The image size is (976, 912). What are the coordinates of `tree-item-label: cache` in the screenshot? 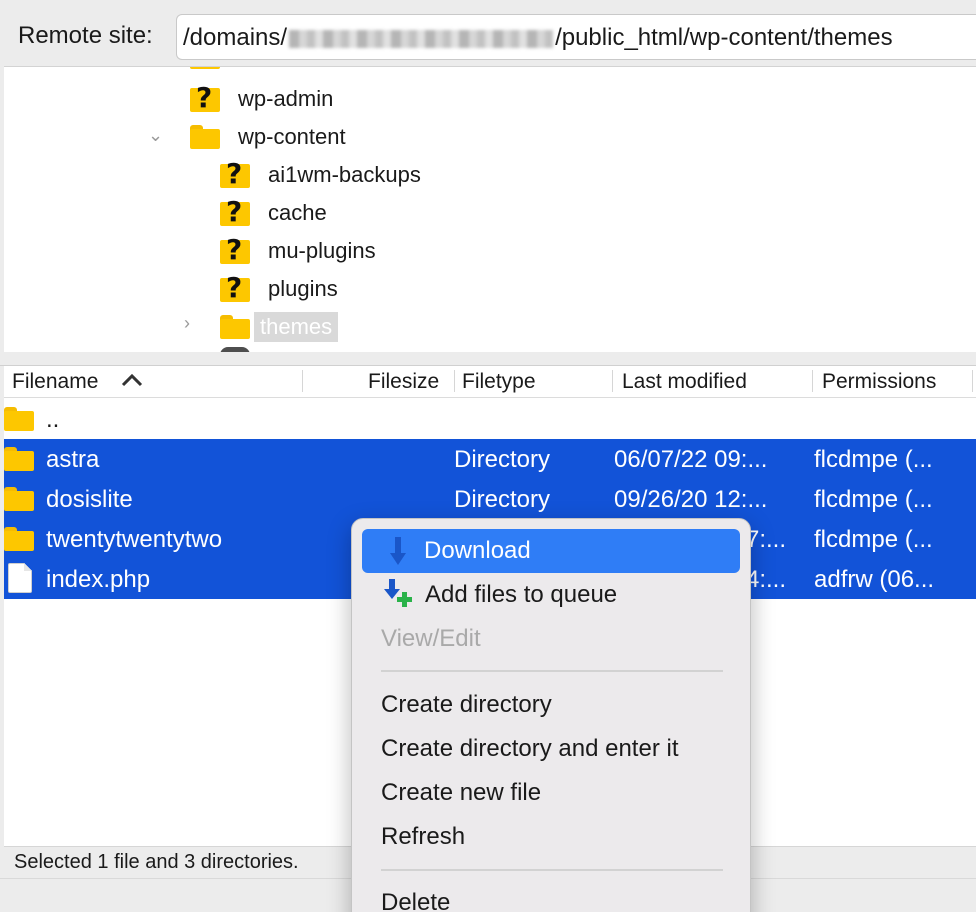 It's located at (297, 212).